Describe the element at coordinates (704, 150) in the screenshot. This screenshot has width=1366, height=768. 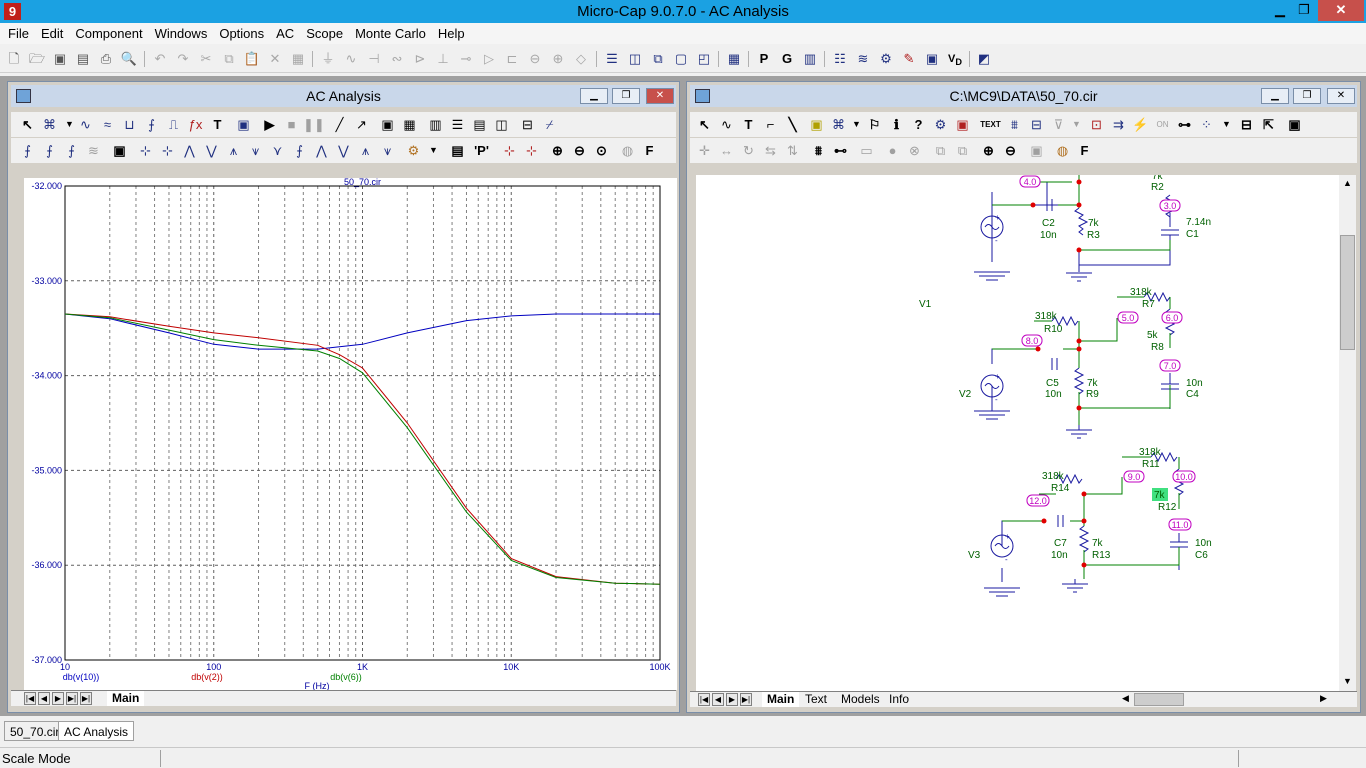
I see `move-icon: ✛` at that location.